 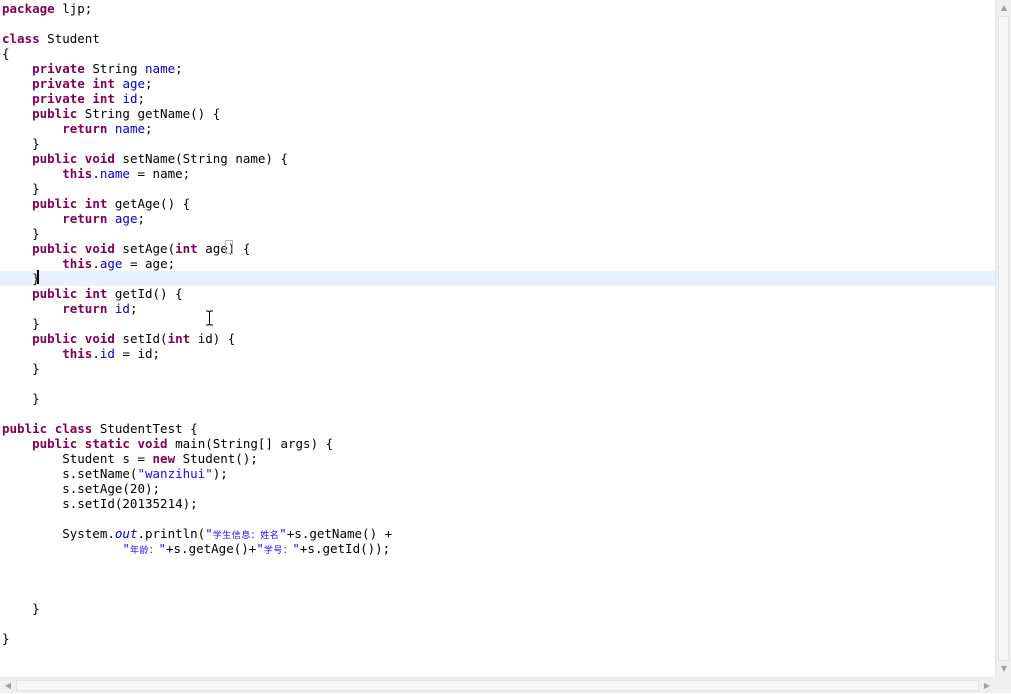 What do you see at coordinates (497, 173) in the screenshot?
I see `code-line: this.name = name;` at bounding box center [497, 173].